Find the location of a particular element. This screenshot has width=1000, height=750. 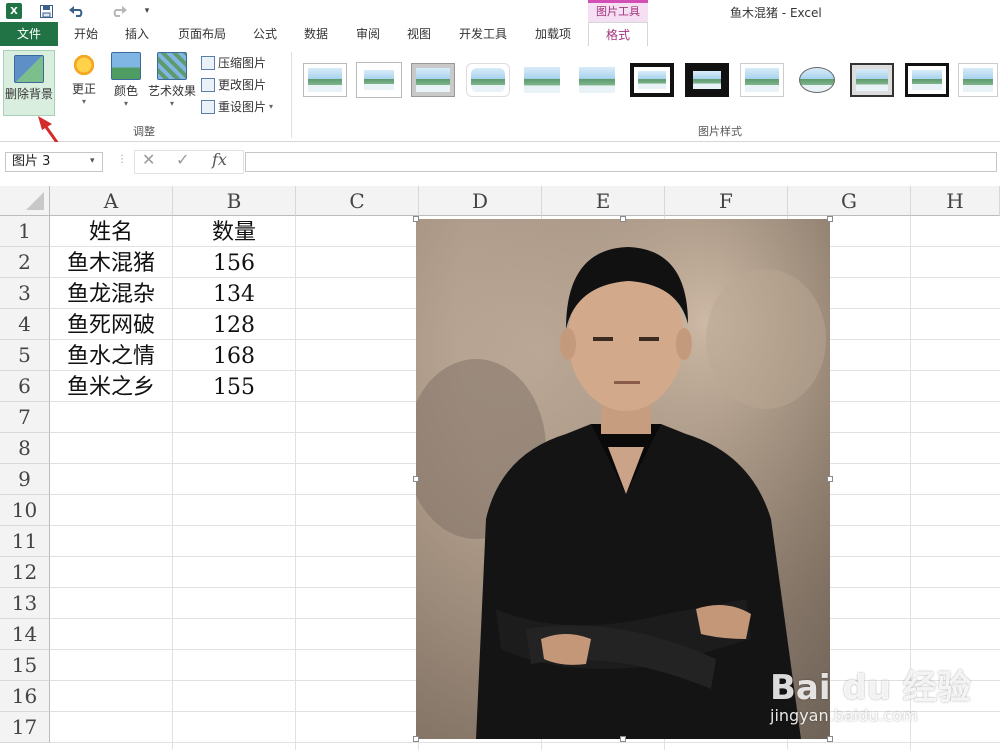

reset-picture-label: 重设图片 is located at coordinates (242, 107).